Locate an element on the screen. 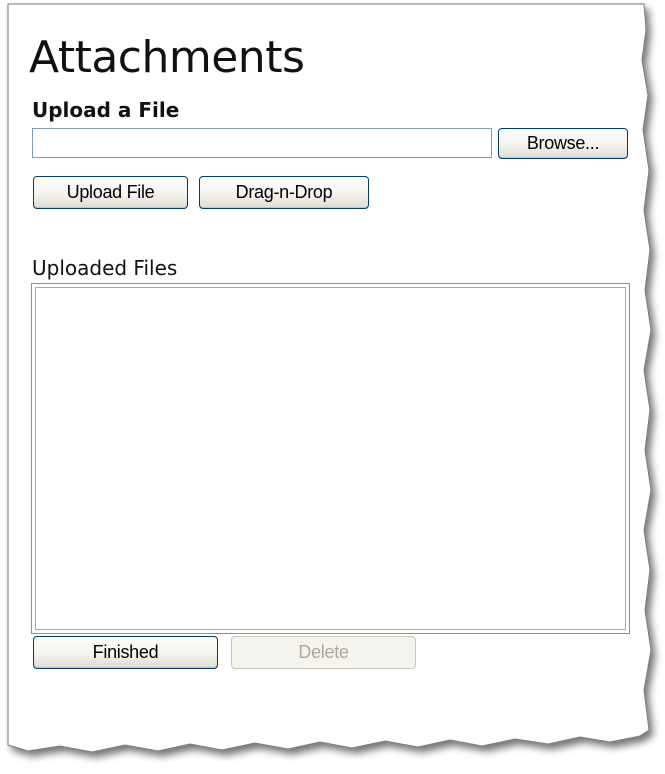 The height and width of the screenshot is (774, 665). delete-button: Delete is located at coordinates (323, 652).